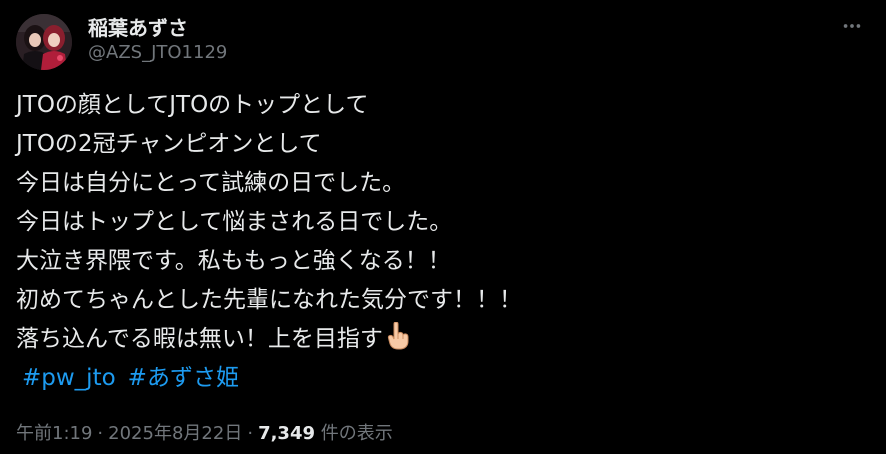 The height and width of the screenshot is (454, 886). What do you see at coordinates (234, 222) in the screenshot?
I see `tweet-line: 今日はトップとして悩まされる日でした。` at bounding box center [234, 222].